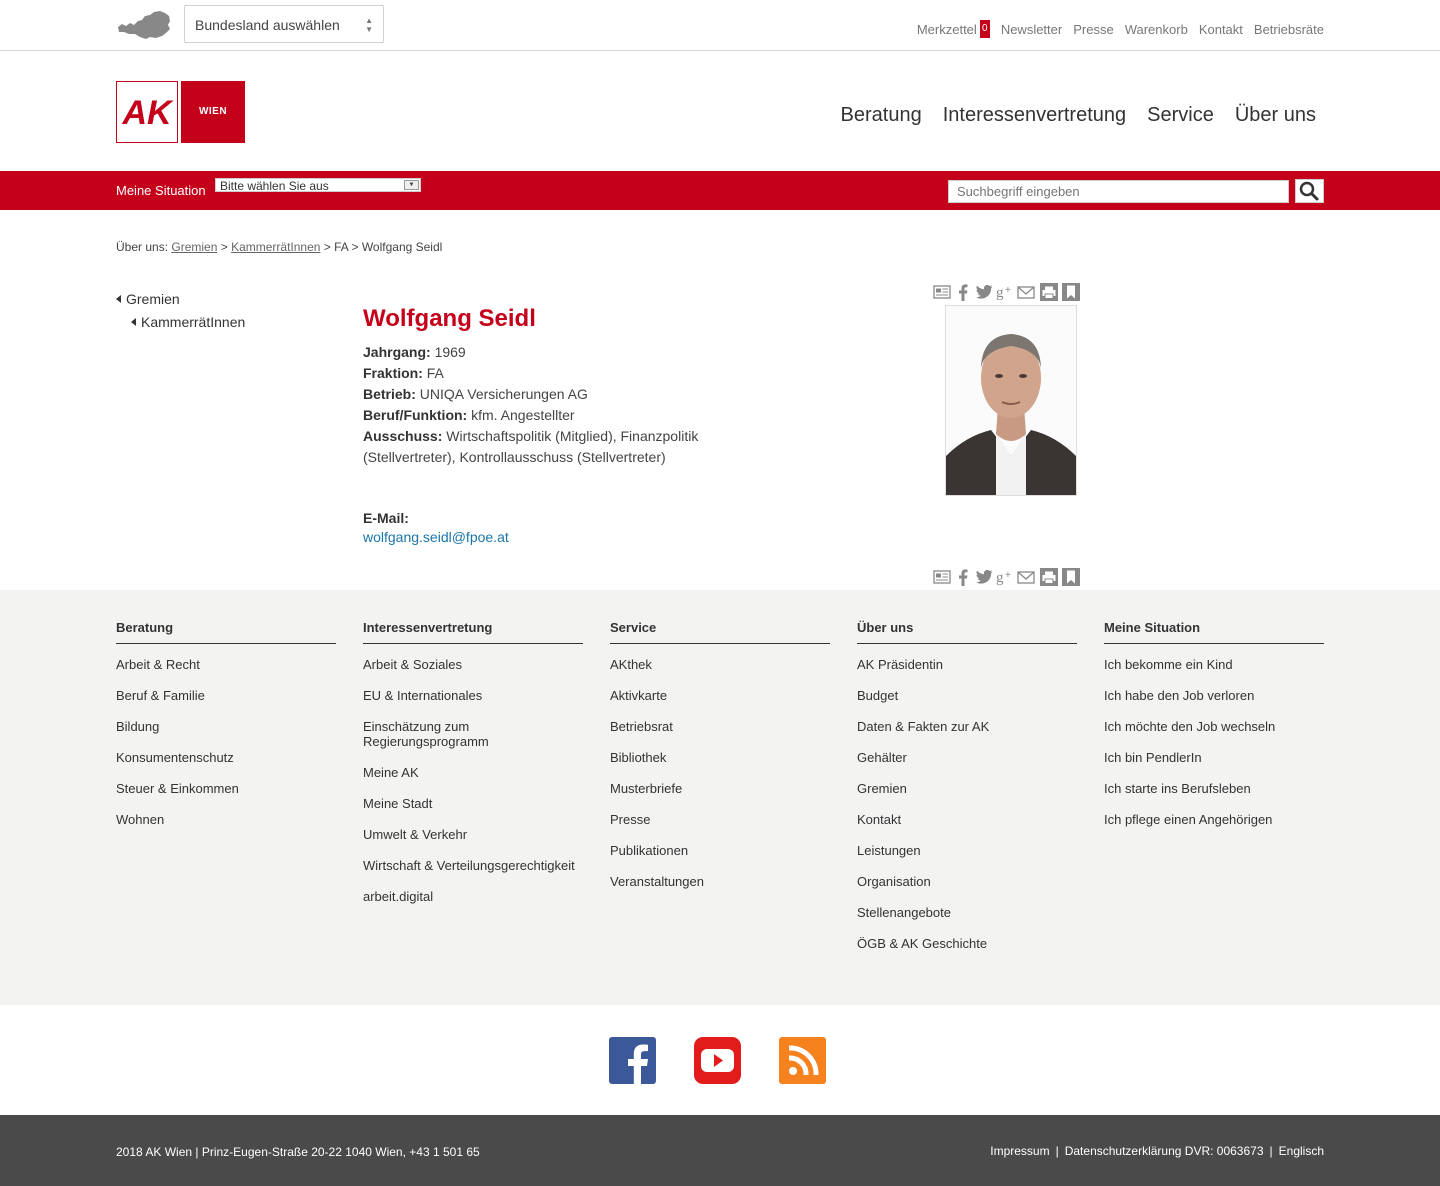  I want to click on email-link: wolfgang.seidl@fpoe.at, so click(436, 537).